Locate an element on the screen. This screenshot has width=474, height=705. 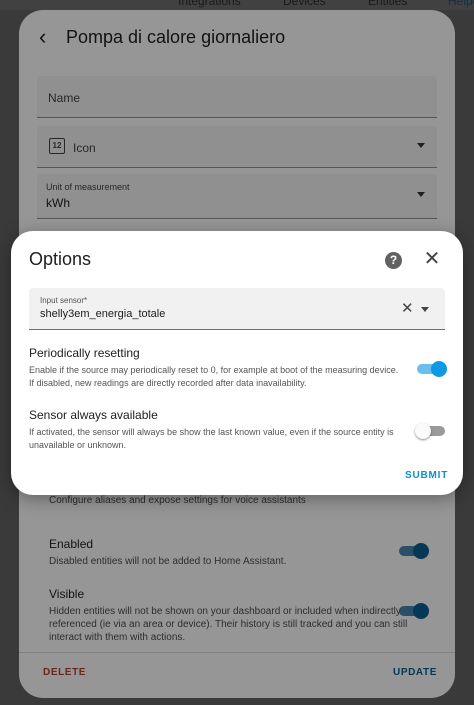
periodically-resetting-toggle is located at coordinates (432, 369).